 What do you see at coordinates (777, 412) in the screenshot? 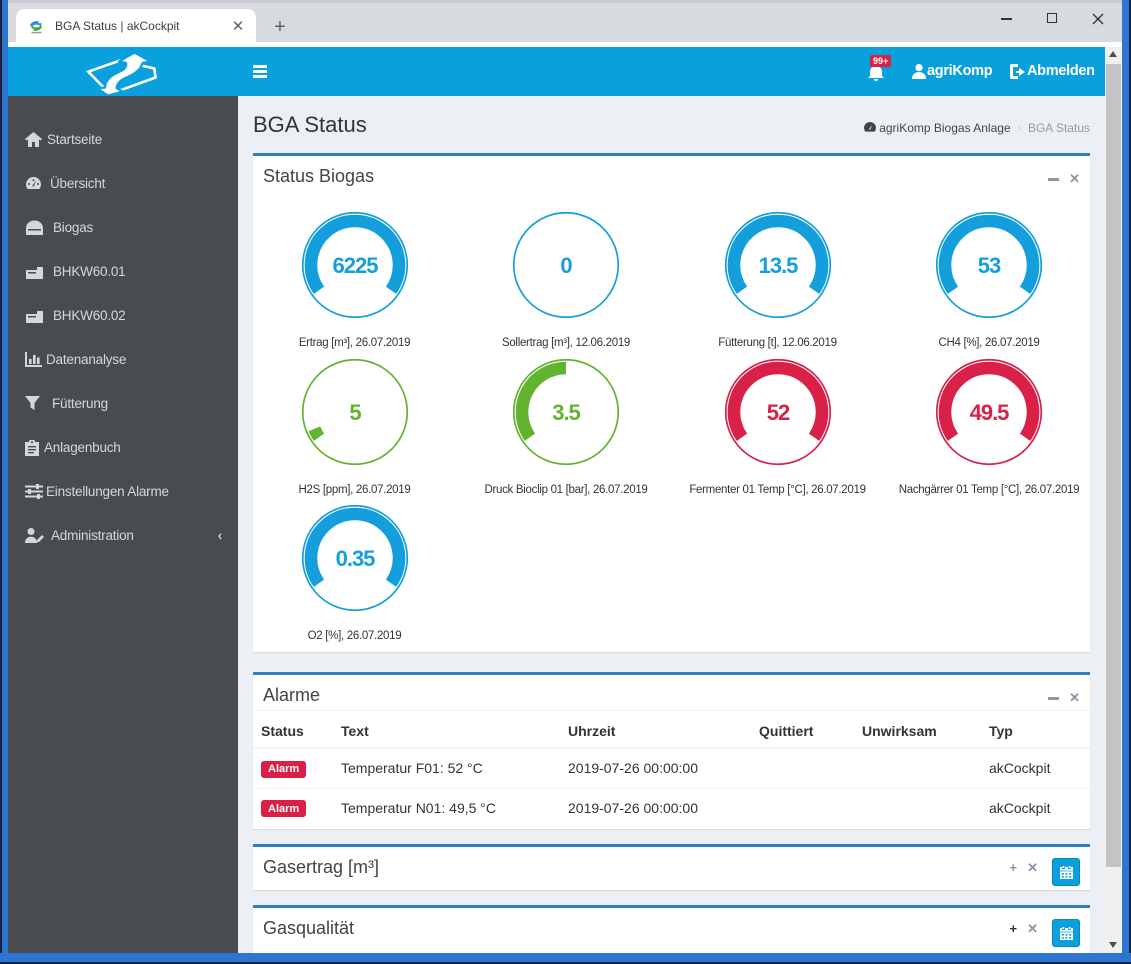
I see `svg-text: 52` at bounding box center [777, 412].